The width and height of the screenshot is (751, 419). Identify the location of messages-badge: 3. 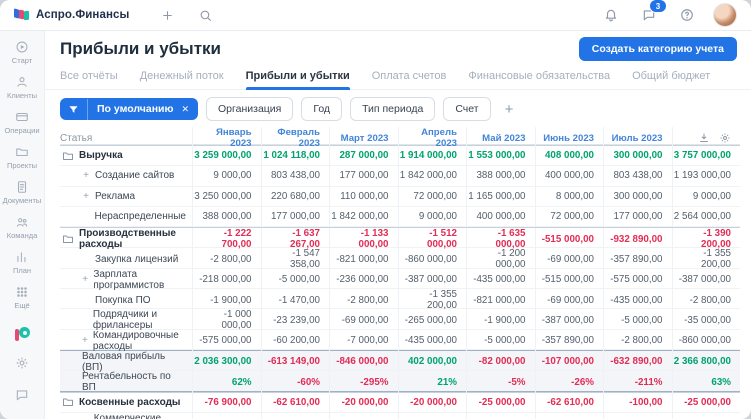
(658, 6).